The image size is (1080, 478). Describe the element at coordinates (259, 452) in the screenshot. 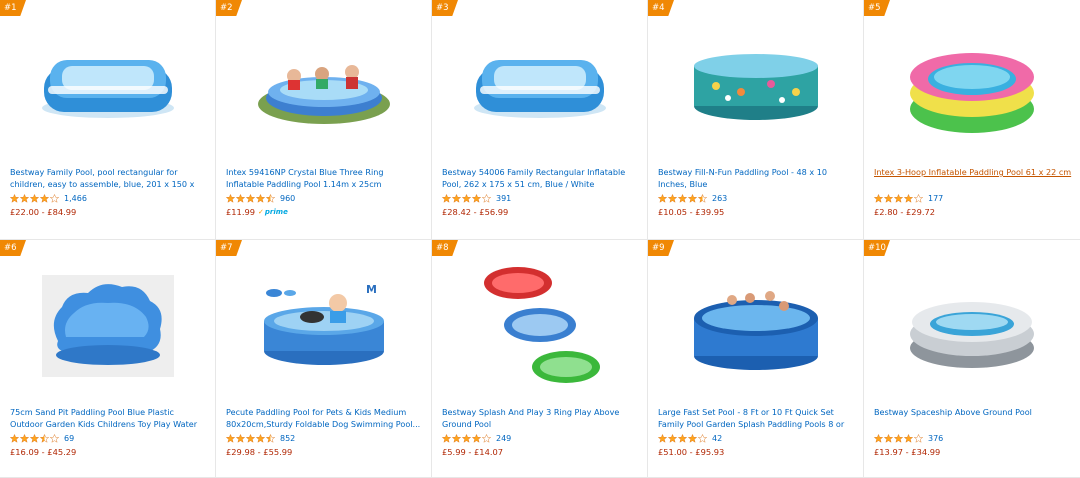

I see `price-text: £29.98 - £55.99` at that location.